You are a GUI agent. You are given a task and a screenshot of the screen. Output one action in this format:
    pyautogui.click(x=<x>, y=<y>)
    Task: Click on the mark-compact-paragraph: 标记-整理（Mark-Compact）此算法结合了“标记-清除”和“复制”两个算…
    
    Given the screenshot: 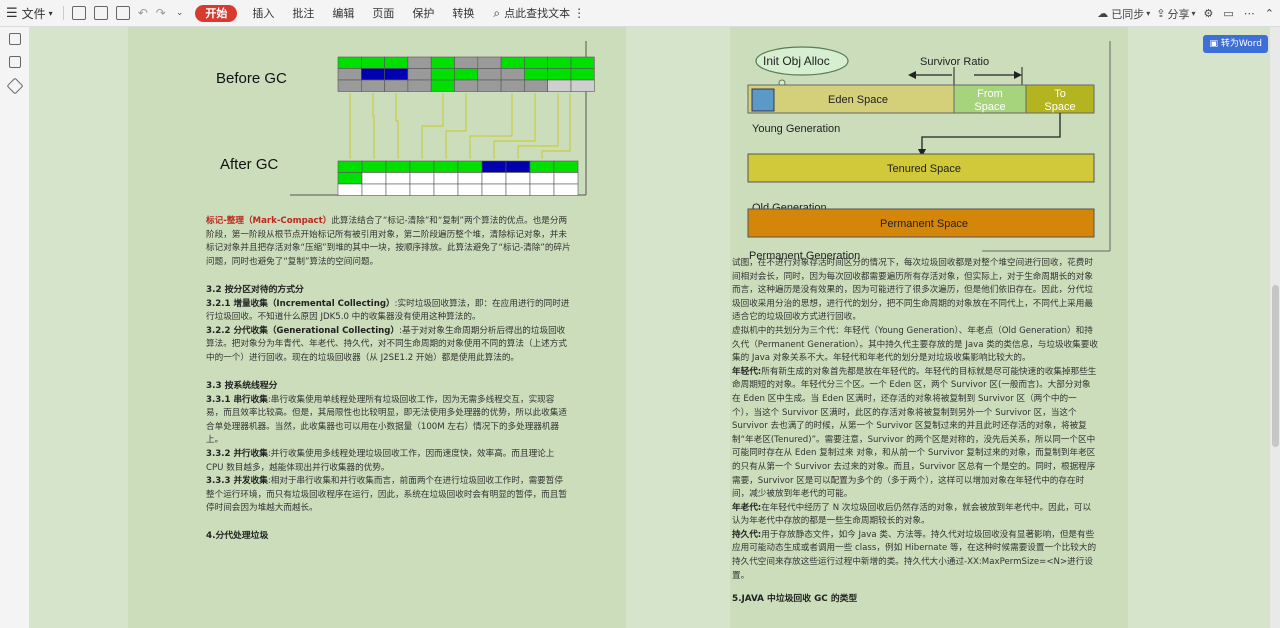 What is the action you would take?
    pyautogui.click(x=388, y=242)
    